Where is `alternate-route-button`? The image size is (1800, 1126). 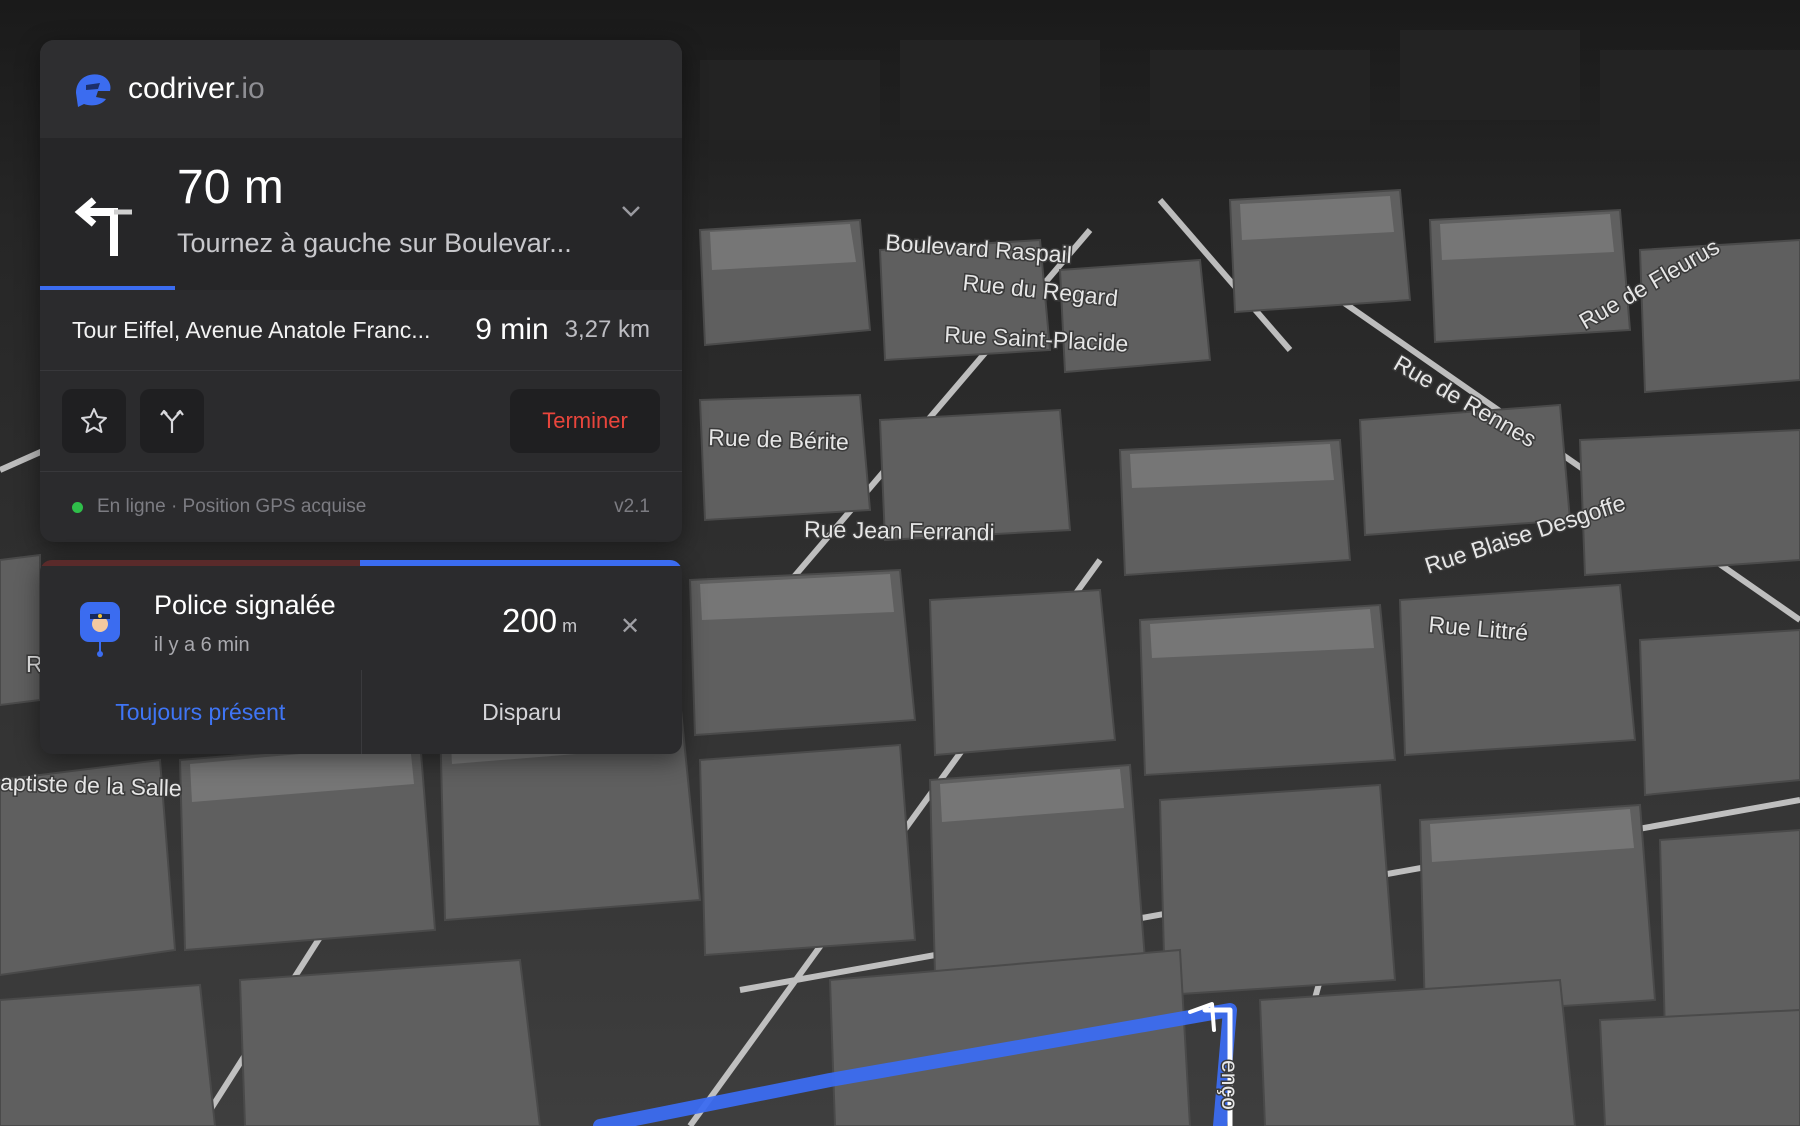 alternate-route-button is located at coordinates (172, 421).